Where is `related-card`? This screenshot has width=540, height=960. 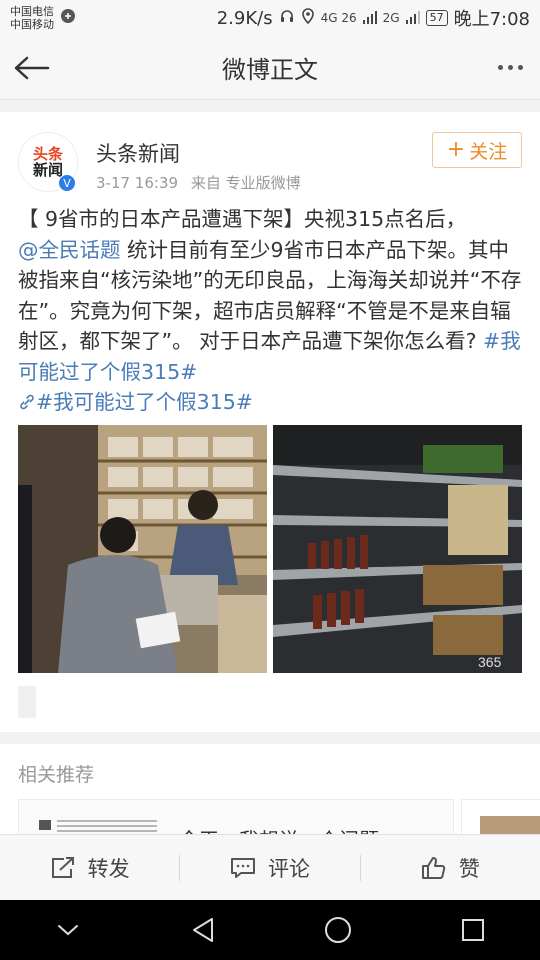 related-card is located at coordinates (500, 819).